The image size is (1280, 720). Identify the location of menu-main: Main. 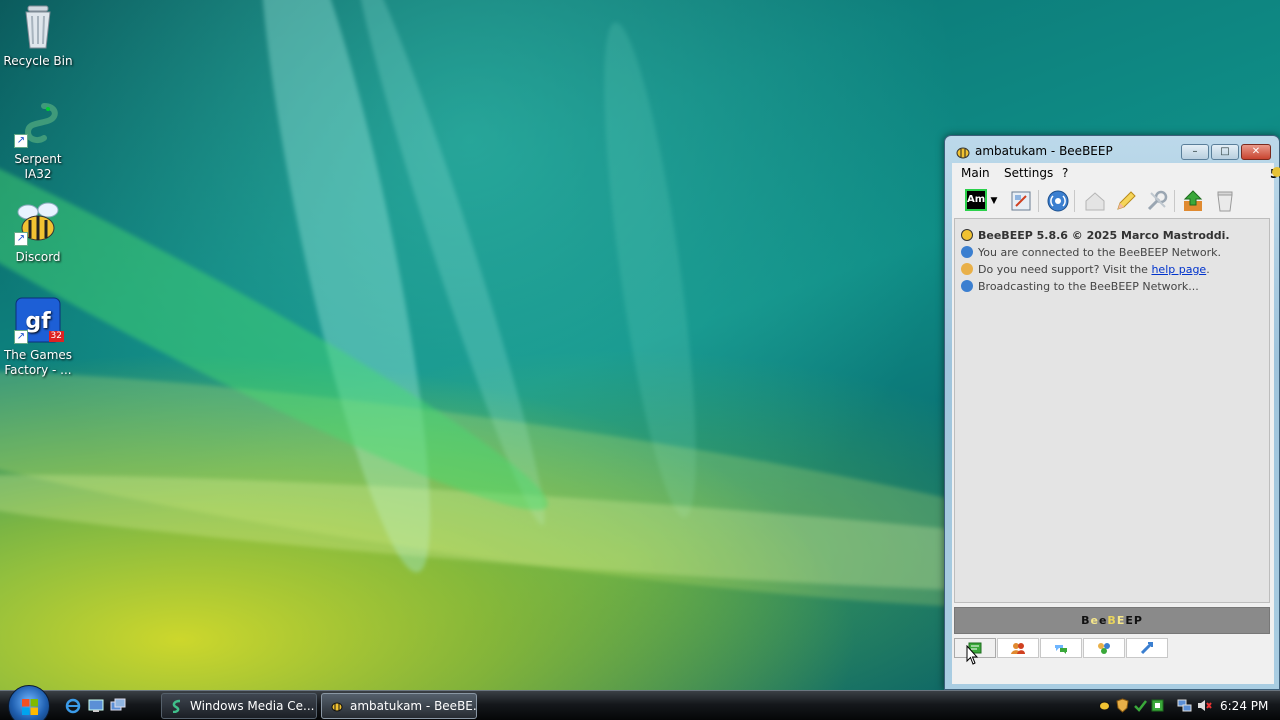
(975, 173).